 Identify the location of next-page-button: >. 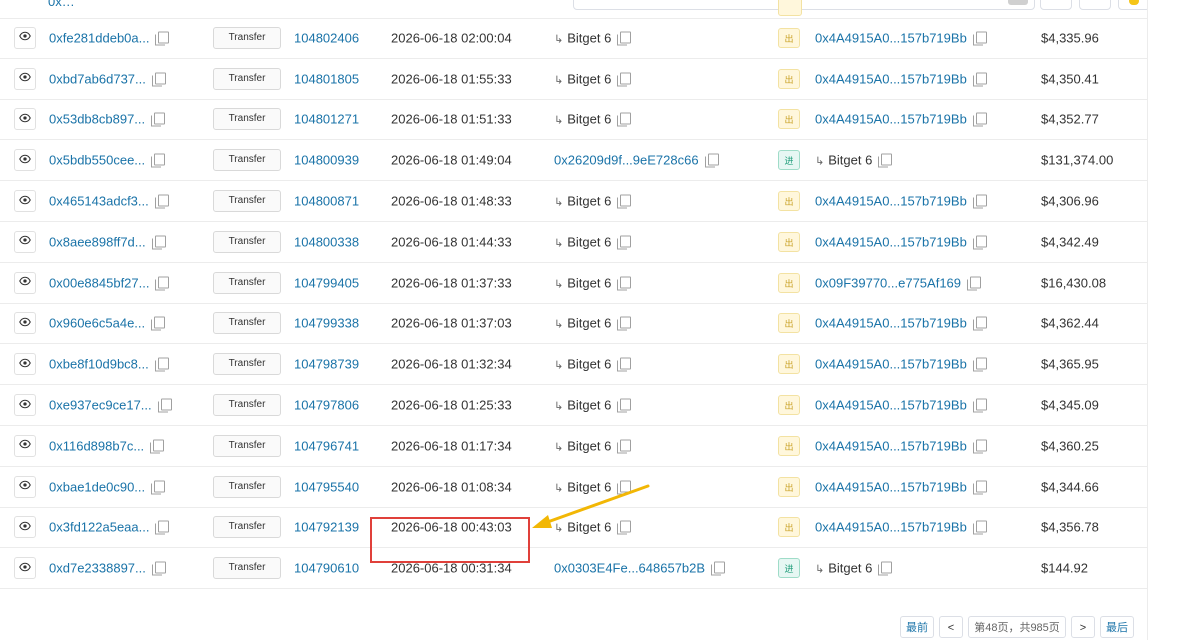
(1083, 627).